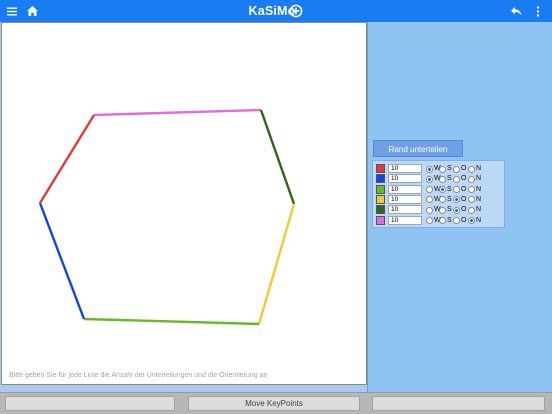  I want to click on bottom-bar: Move KeyPoints, so click(276, 403).